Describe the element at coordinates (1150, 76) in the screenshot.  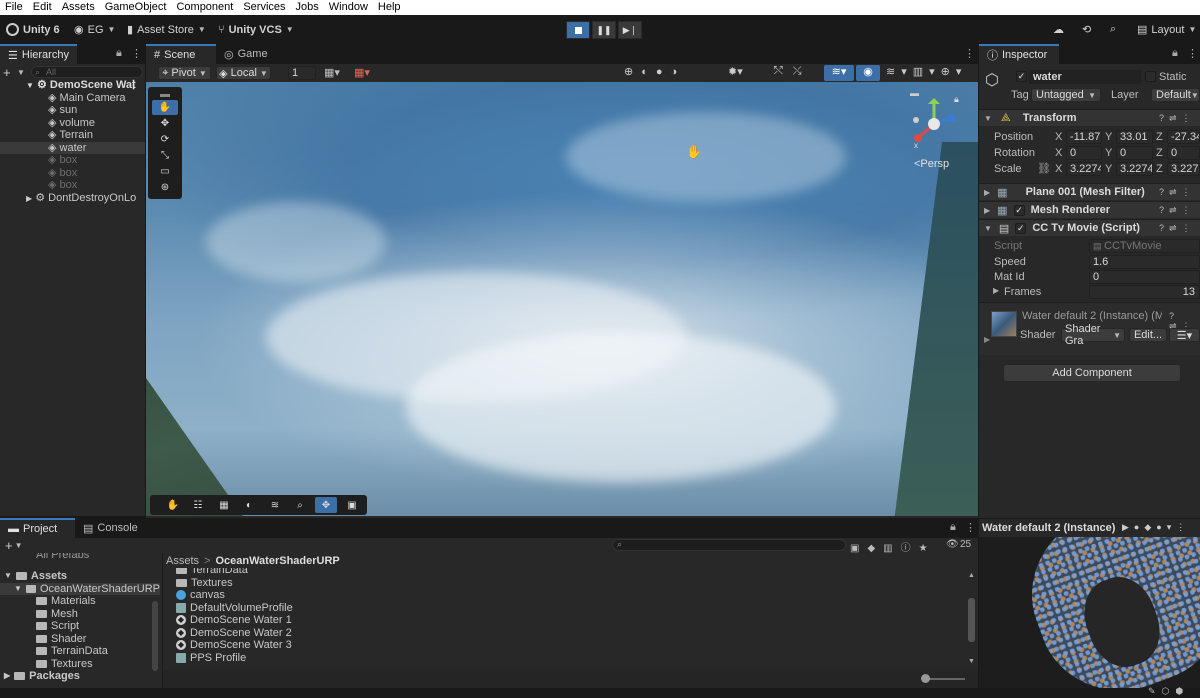
I see `static-checkbox` at that location.